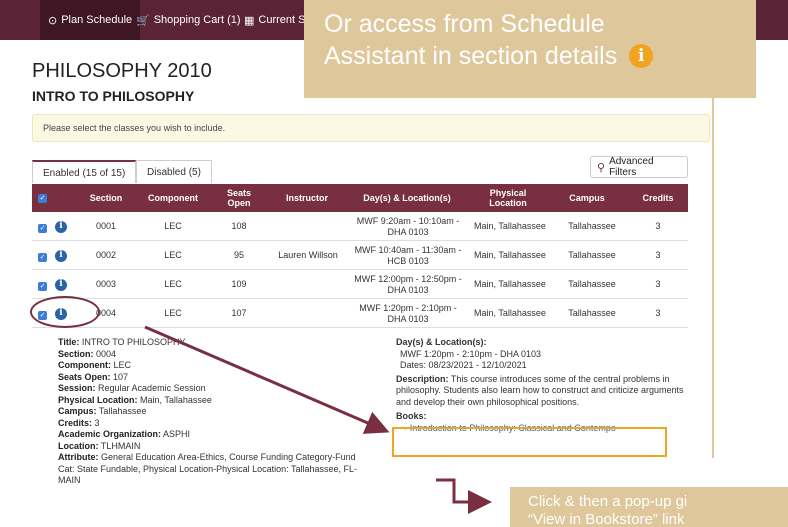  I want to click on arrow-to-books, so click(267, 379).